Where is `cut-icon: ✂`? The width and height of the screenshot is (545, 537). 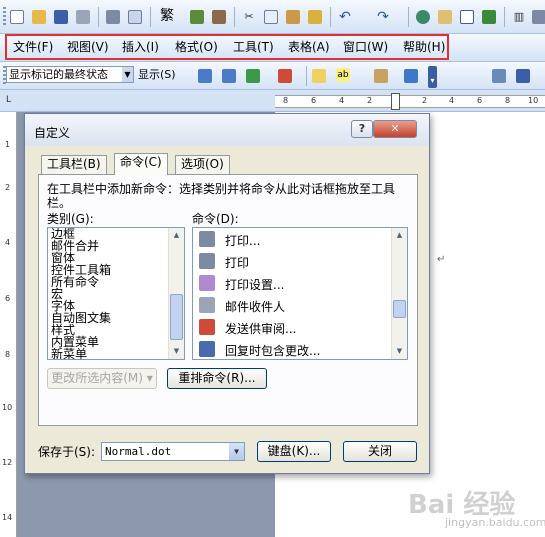
cut-icon: ✂ is located at coordinates (249, 17).